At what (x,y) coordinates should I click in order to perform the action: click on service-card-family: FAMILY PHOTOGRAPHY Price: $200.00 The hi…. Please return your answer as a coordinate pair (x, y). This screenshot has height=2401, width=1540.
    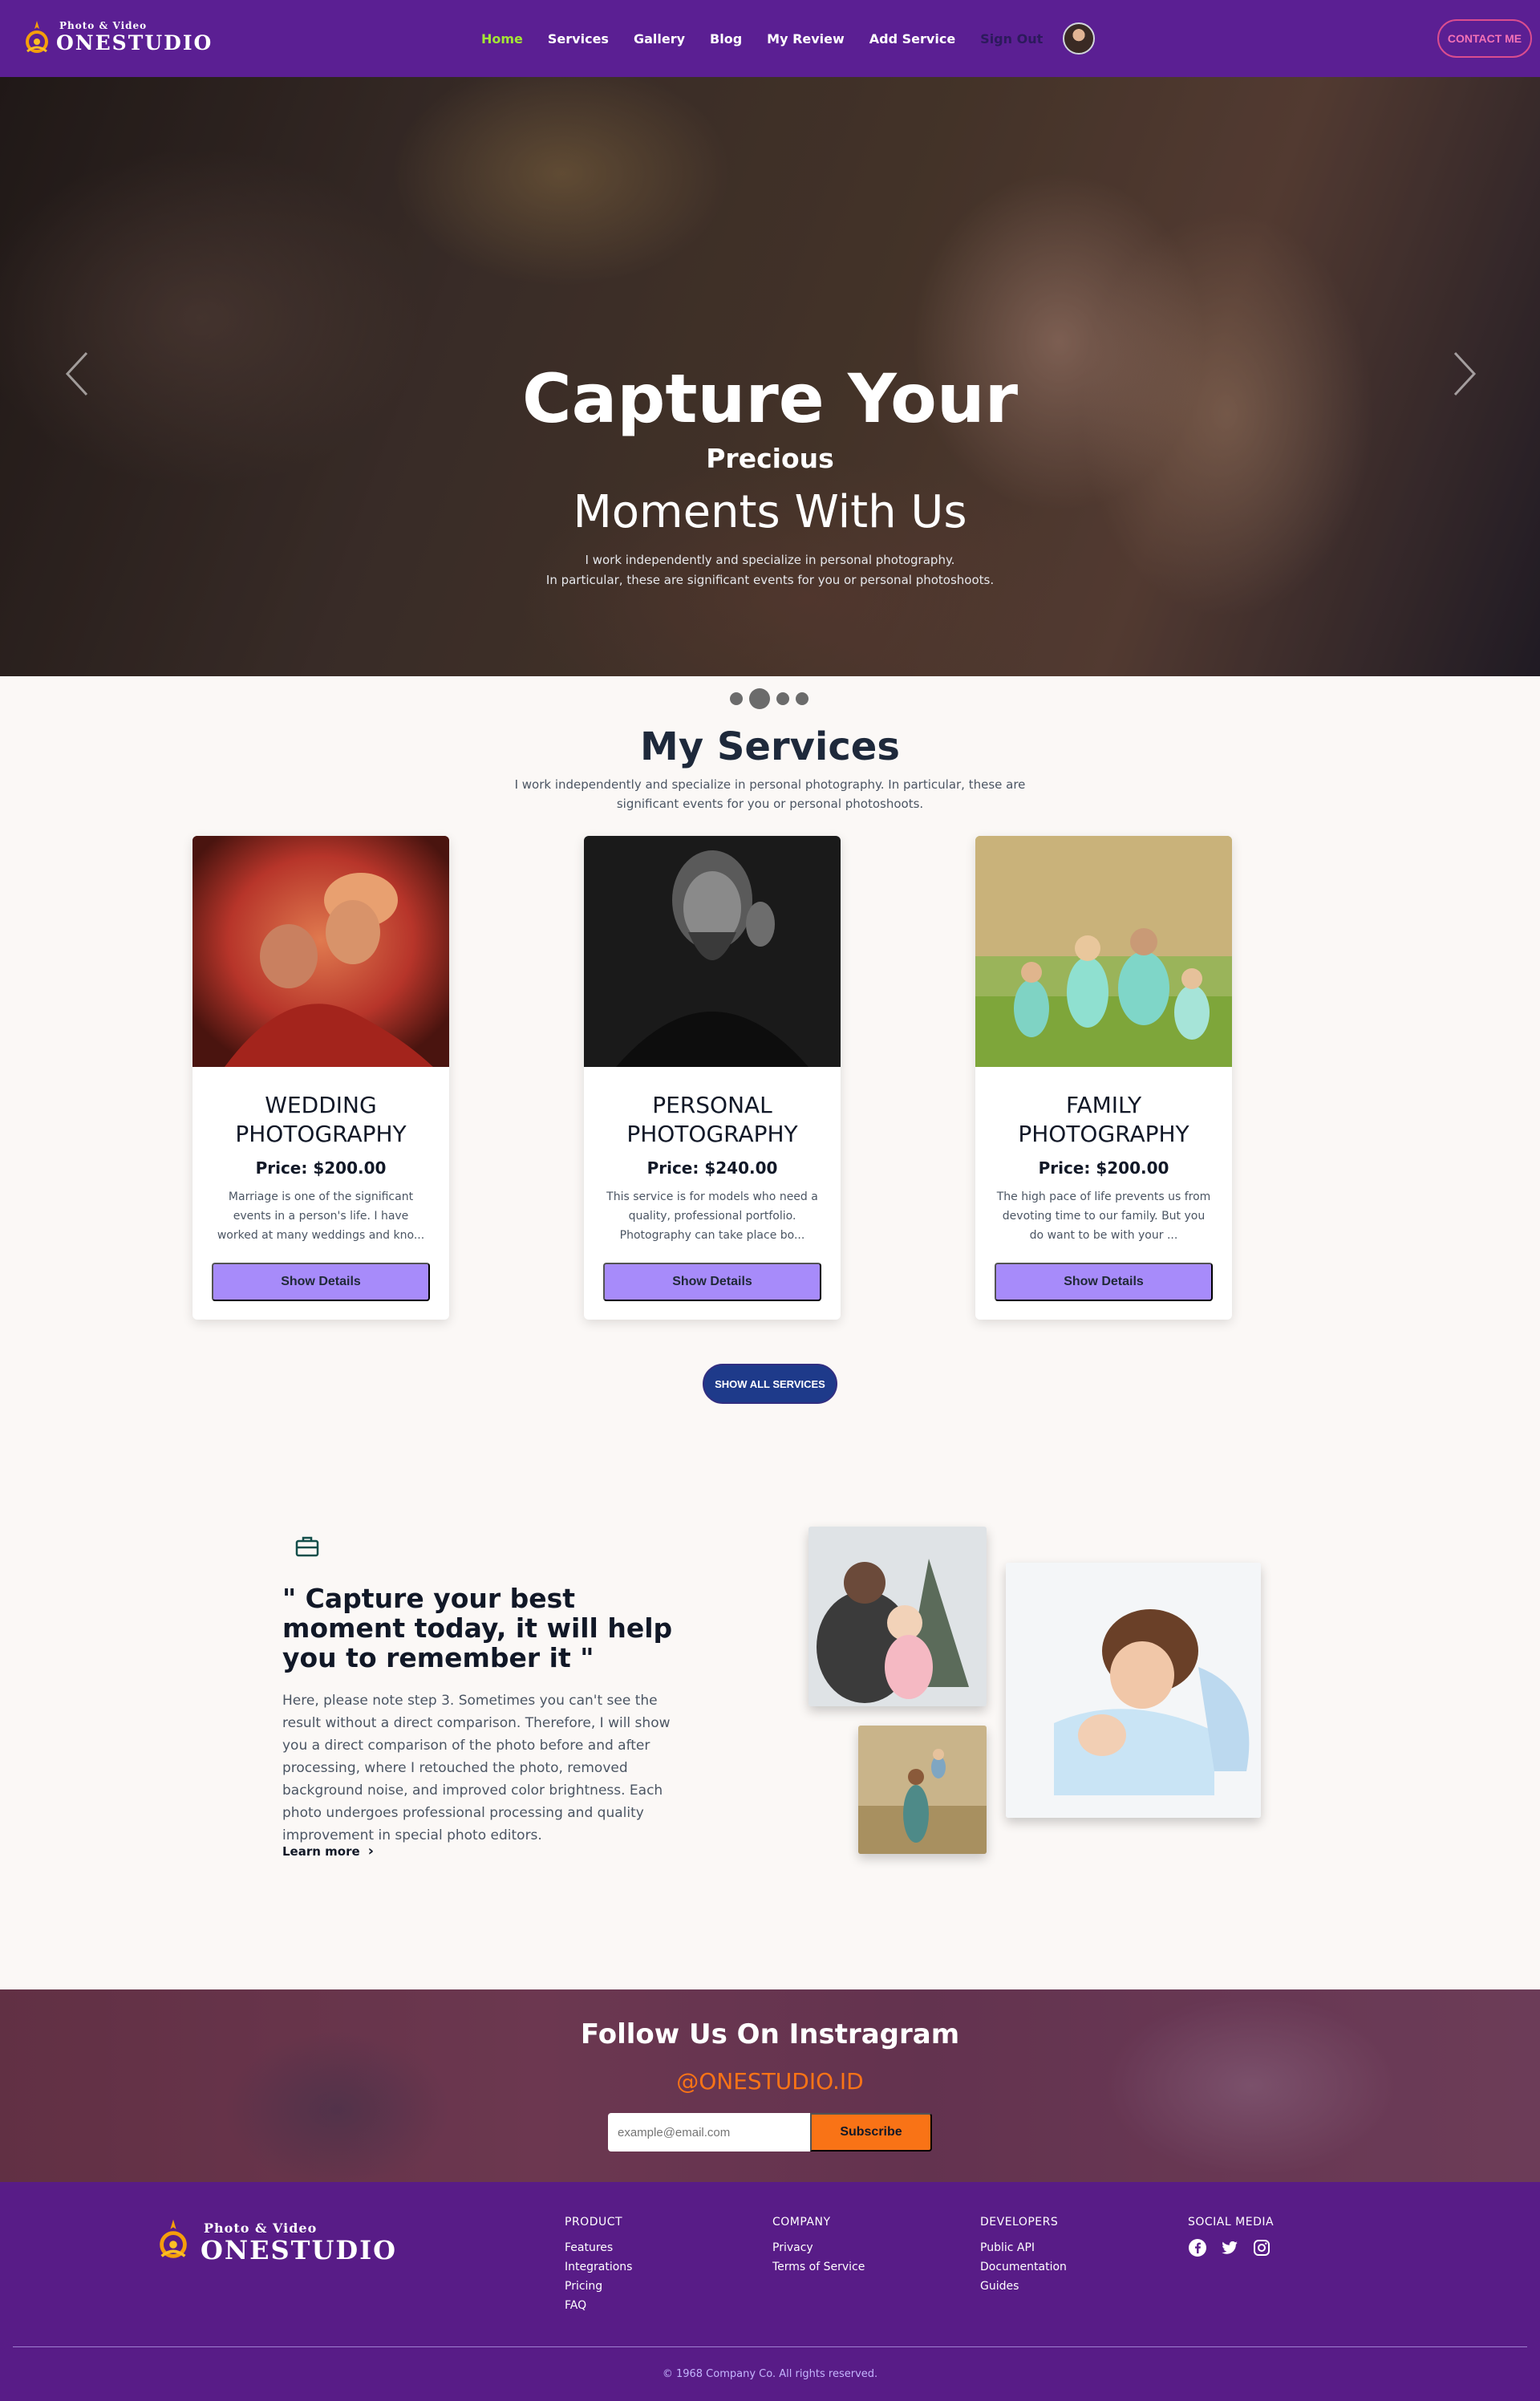
    Looking at the image, I should click on (1103, 1078).